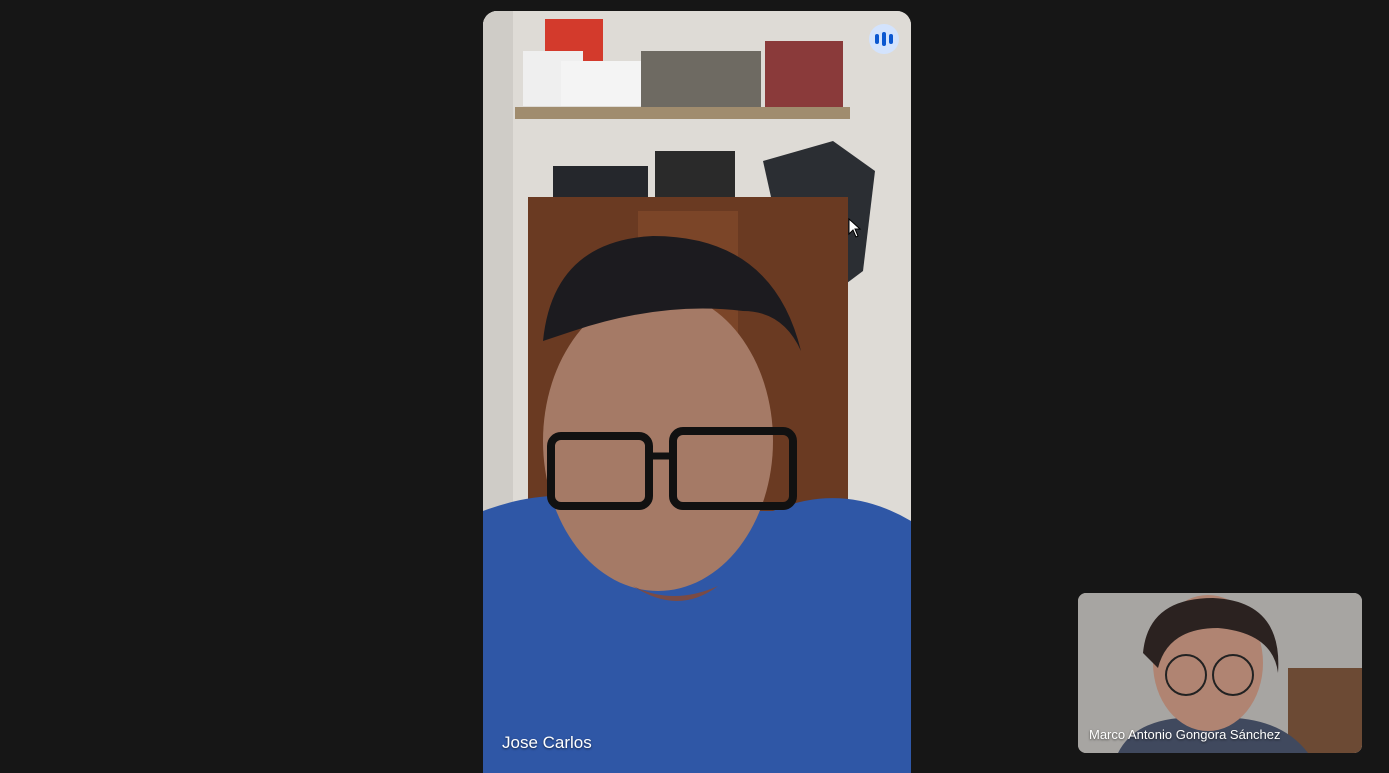 Image resolution: width=1389 pixels, height=773 pixels. I want to click on self-view-name: Marco Antonio Gongora Sánchez, so click(1185, 734).